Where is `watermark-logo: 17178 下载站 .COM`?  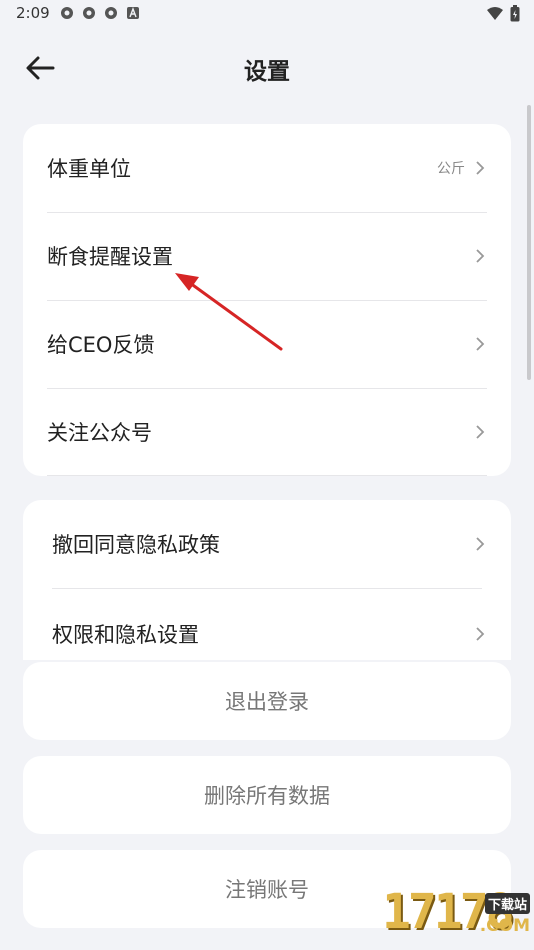 watermark-logo: 17178 下载站 .COM is located at coordinates (419, 915).